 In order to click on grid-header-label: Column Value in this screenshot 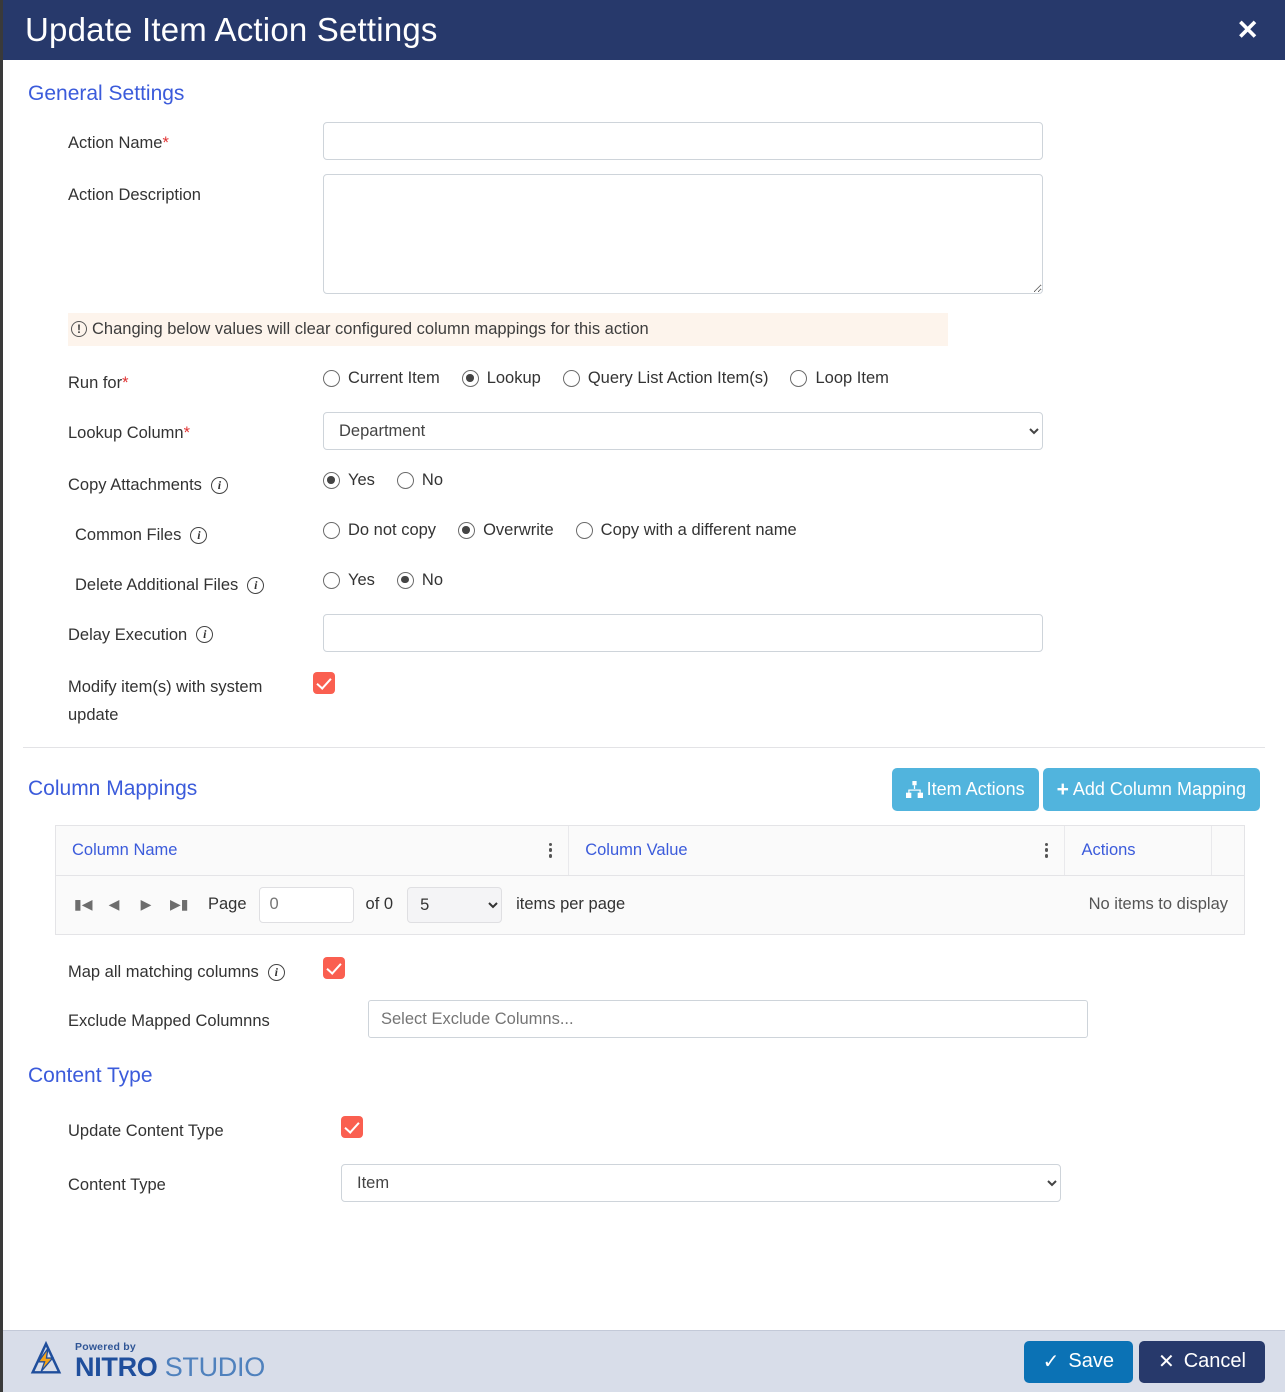, I will do `click(636, 849)`.